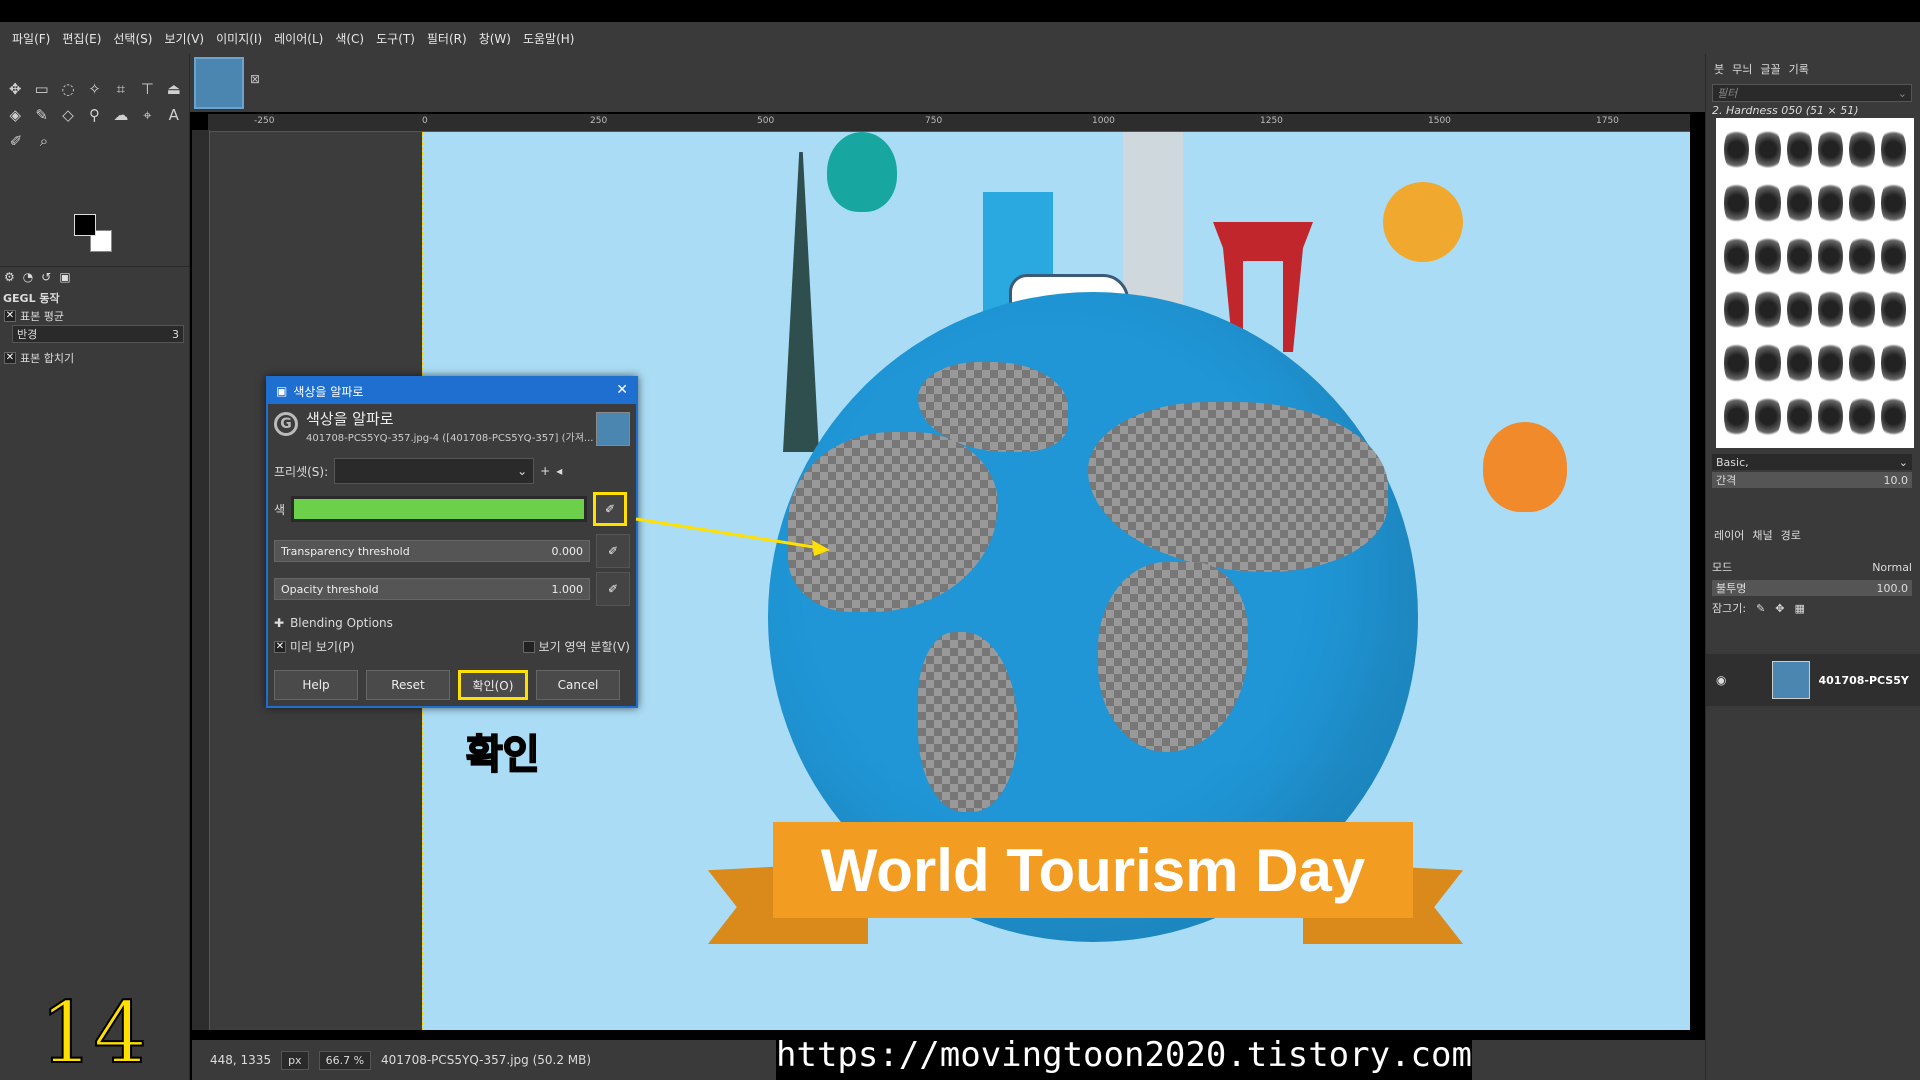 This screenshot has height=1080, width=1920. What do you see at coordinates (622, 390) in the screenshot?
I see `close-icon: ✕` at bounding box center [622, 390].